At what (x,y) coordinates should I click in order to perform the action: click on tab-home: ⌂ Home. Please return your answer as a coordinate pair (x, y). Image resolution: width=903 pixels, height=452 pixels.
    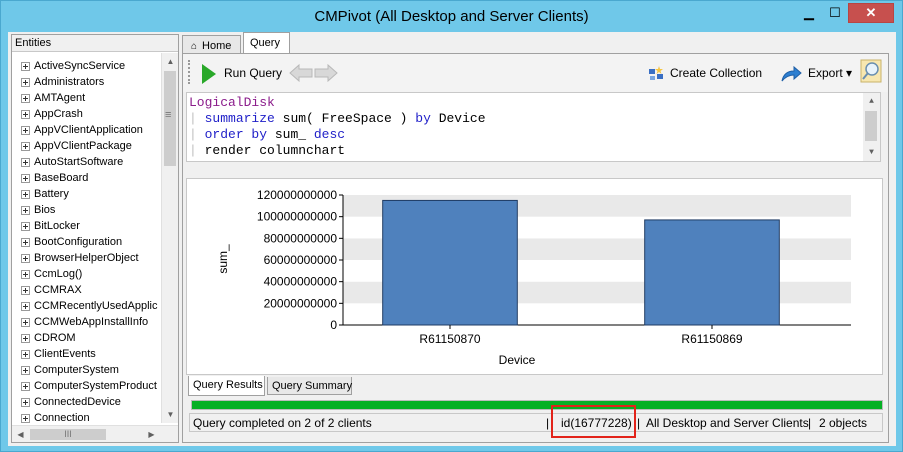
    Looking at the image, I should click on (211, 44).